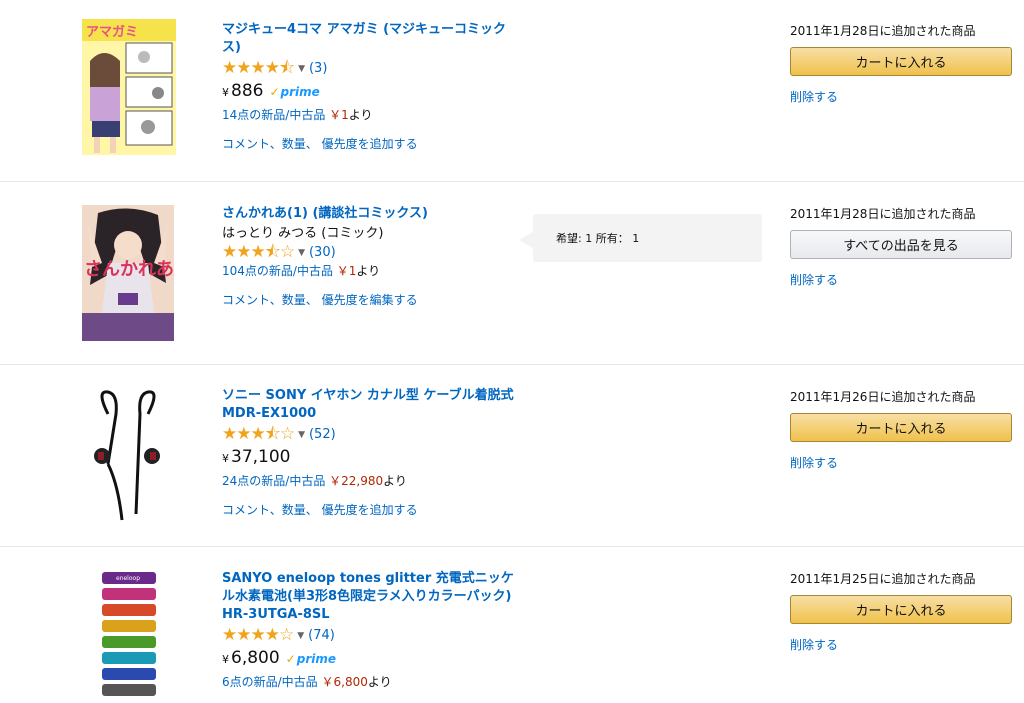 The width and height of the screenshot is (1024, 703). What do you see at coordinates (247, 91) in the screenshot?
I see `price-value: 886` at bounding box center [247, 91].